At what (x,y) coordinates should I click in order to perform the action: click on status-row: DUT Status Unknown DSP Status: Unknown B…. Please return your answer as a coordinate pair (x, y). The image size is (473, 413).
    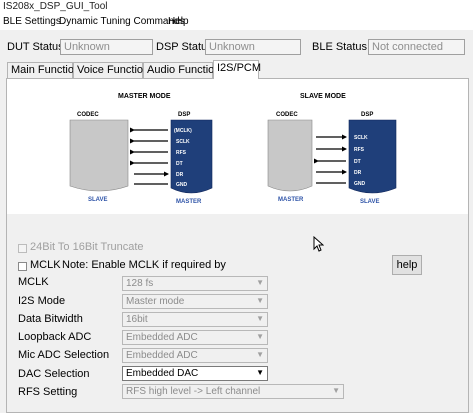
    Looking at the image, I should click on (236, 49).